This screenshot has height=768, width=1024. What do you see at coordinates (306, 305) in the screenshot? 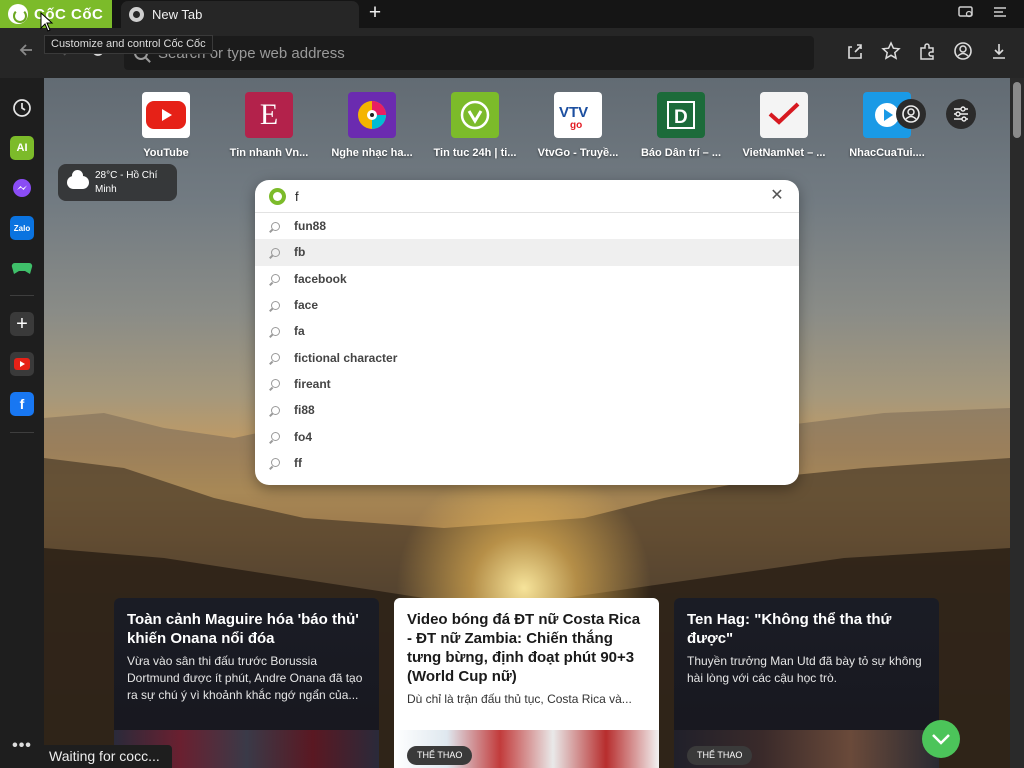
I see `suggestion-text: face` at bounding box center [306, 305].